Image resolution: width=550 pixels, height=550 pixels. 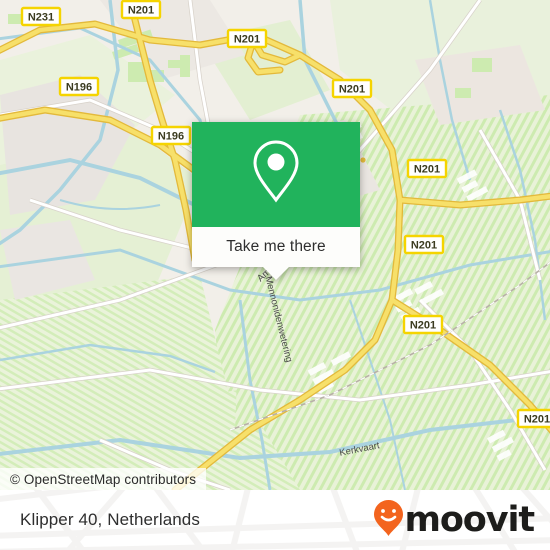 I want to click on map-attribution-text: © OpenStreetMap contributors, so click(x=103, y=479).